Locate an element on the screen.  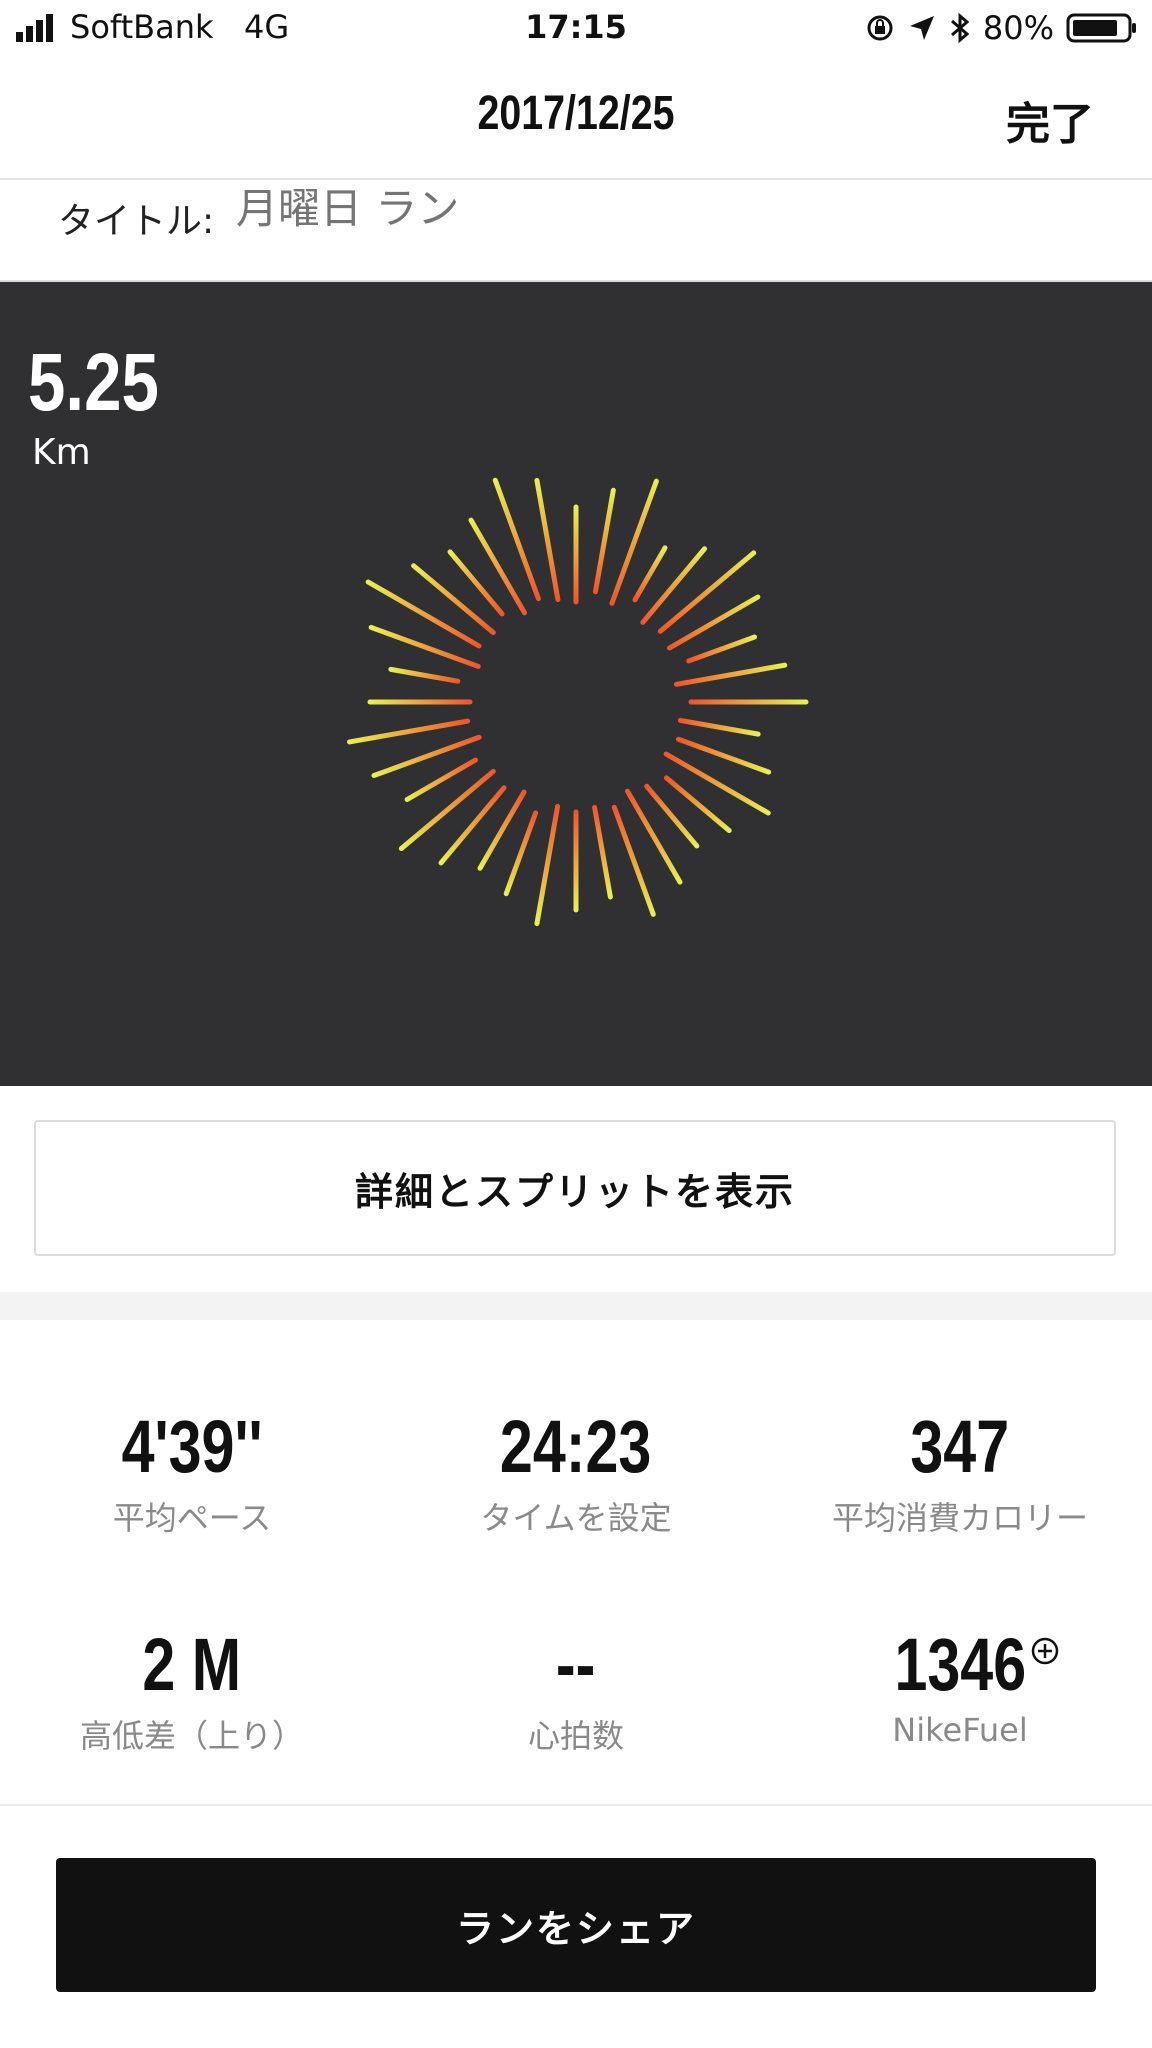
stat-value: 24:23 is located at coordinates (576, 1446).